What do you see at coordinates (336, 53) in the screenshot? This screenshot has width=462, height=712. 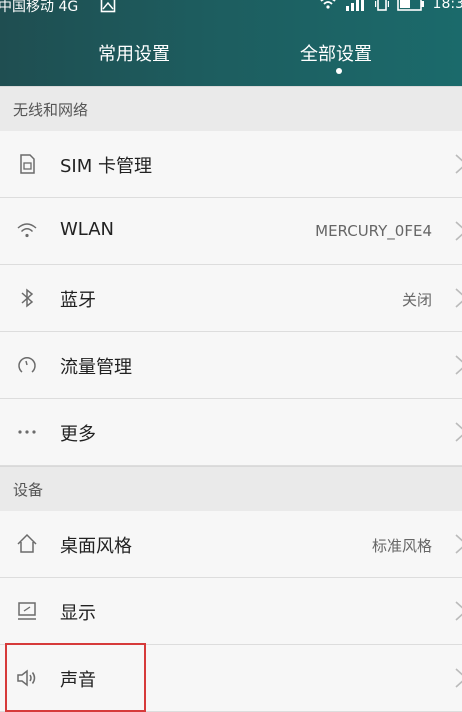 I see `tab-all-settings: 全部设置` at bounding box center [336, 53].